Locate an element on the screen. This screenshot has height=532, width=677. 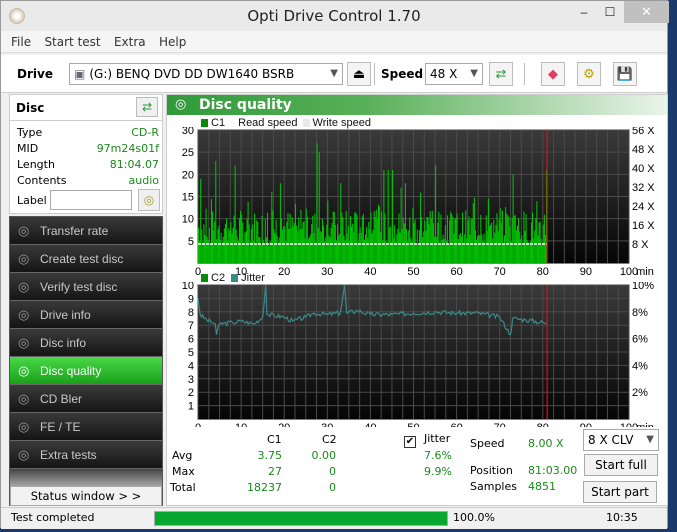
y2-tick-label: 10% is located at coordinates (643, 287).